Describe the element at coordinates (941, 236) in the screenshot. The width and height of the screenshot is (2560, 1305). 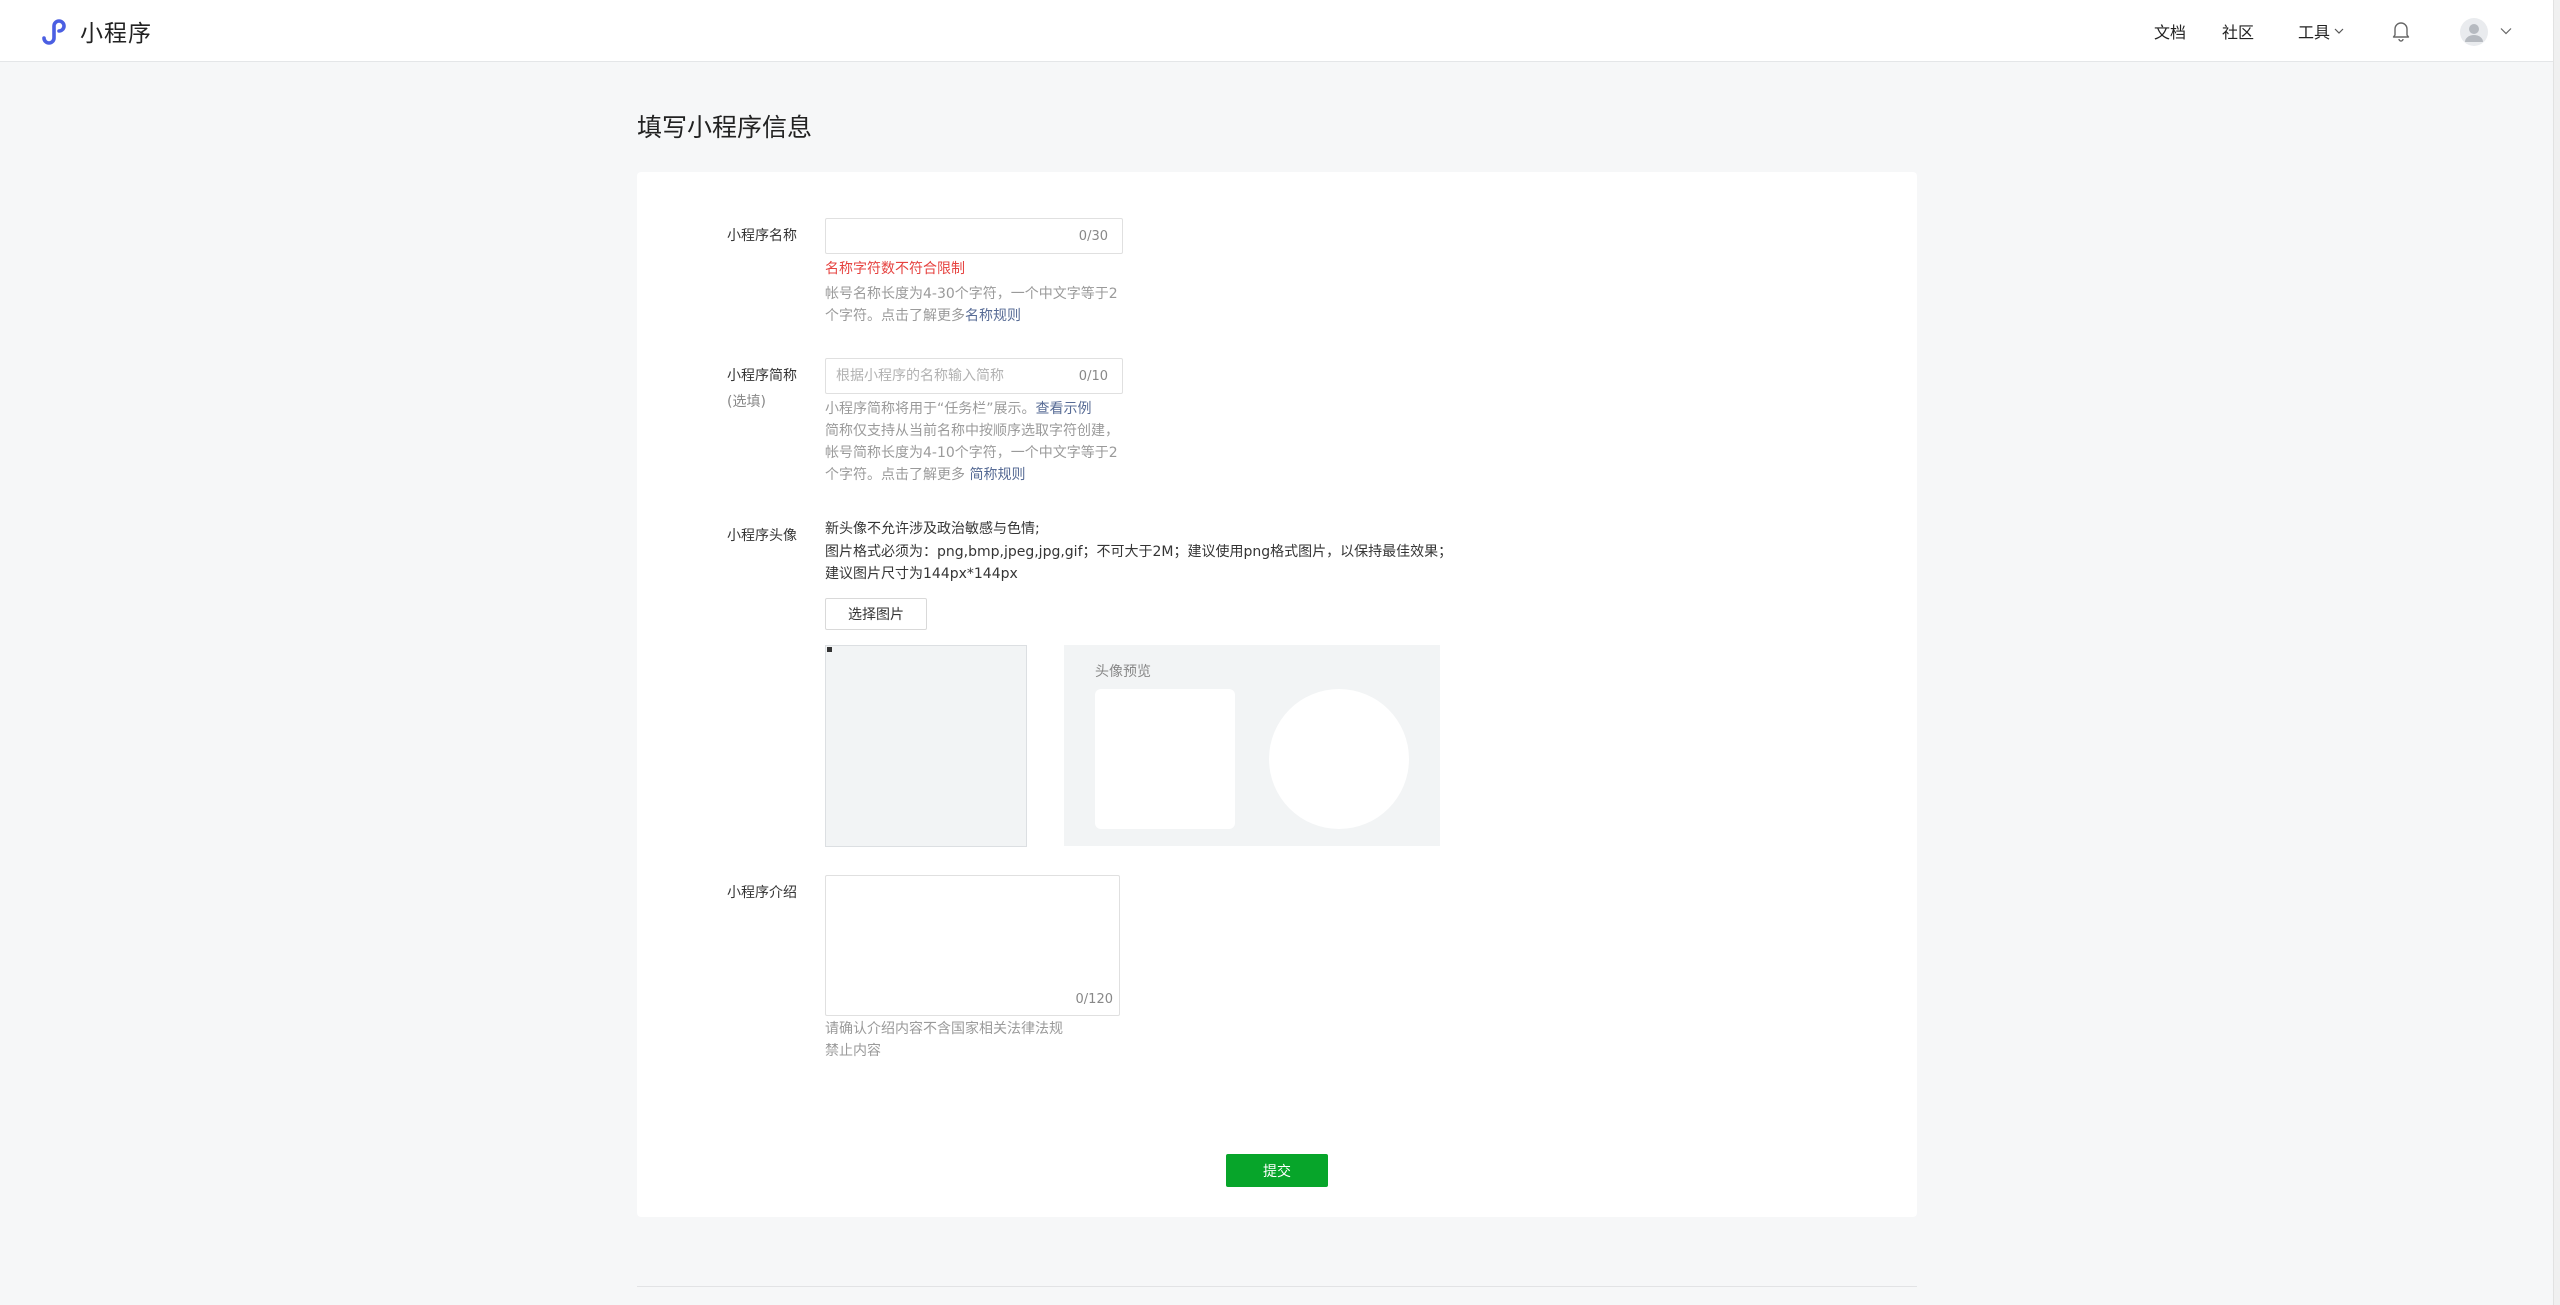
I see `name-input` at that location.